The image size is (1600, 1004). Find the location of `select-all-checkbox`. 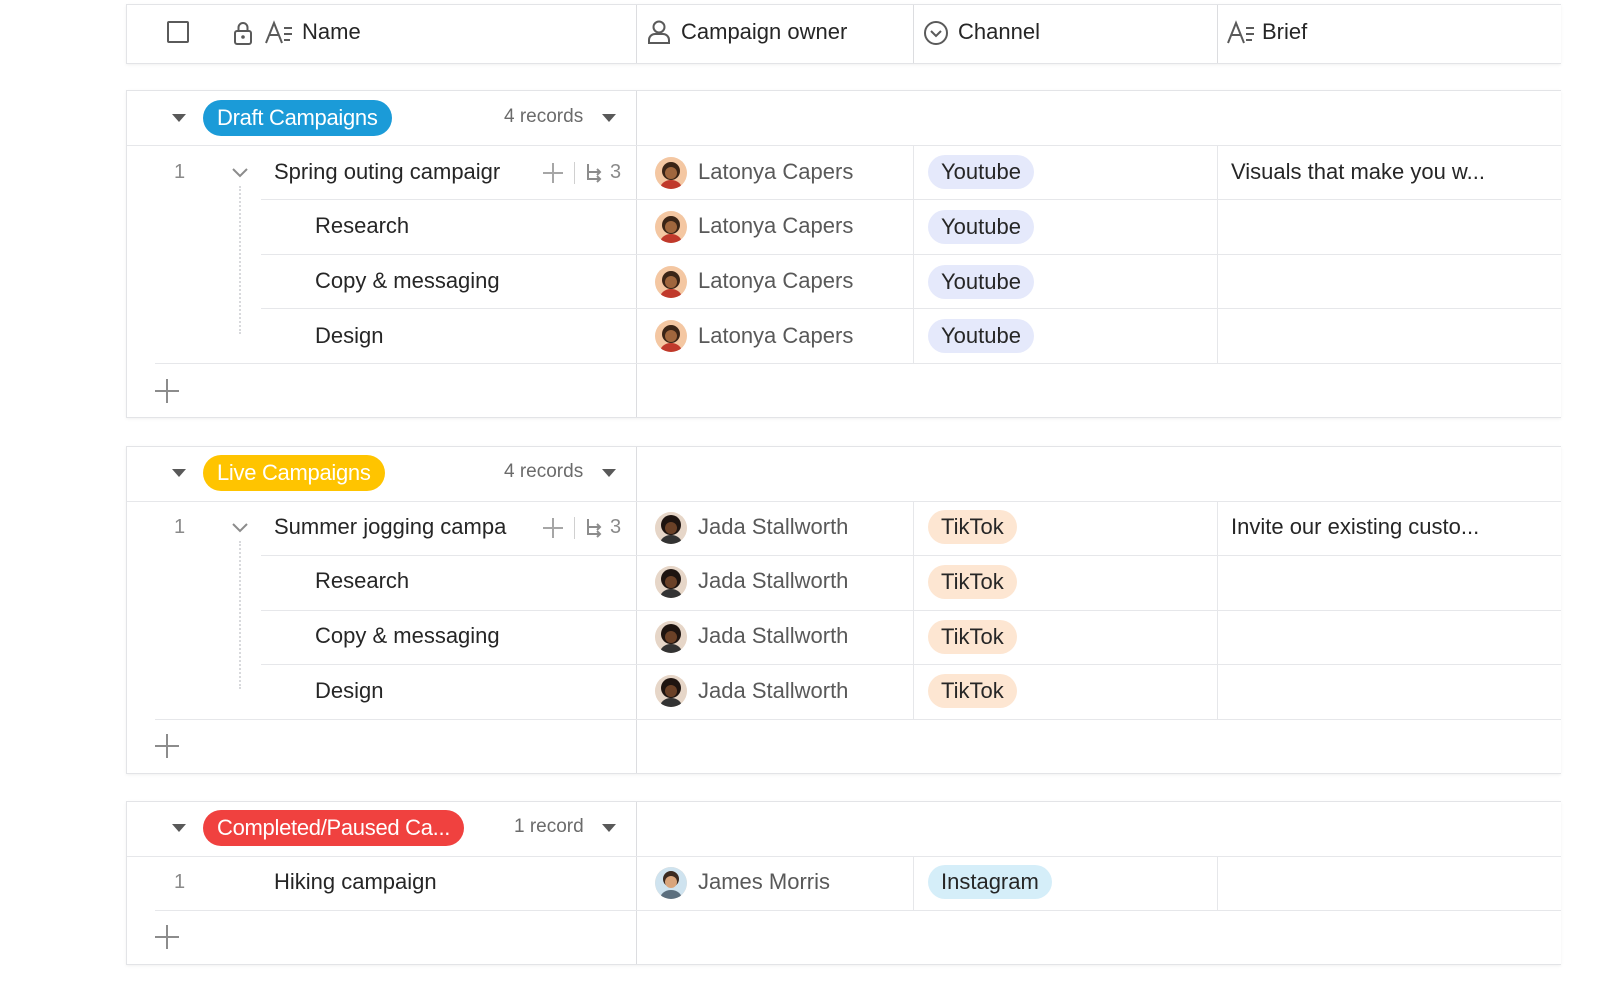

select-all-checkbox is located at coordinates (178, 32).